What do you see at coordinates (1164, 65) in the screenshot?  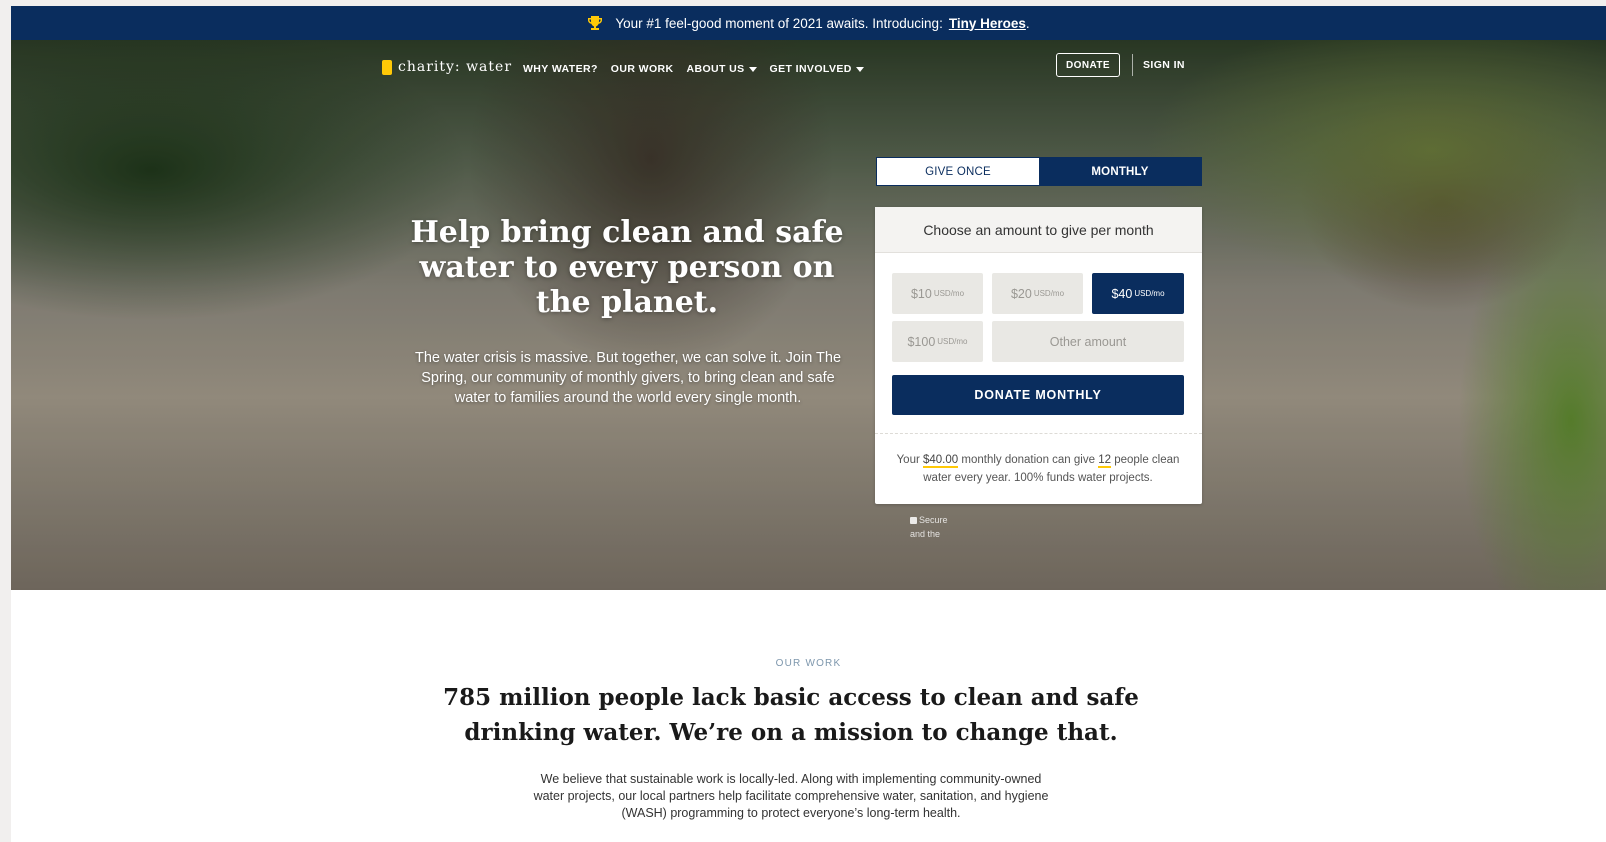 I see `sign-in-link: SIGN IN` at bounding box center [1164, 65].